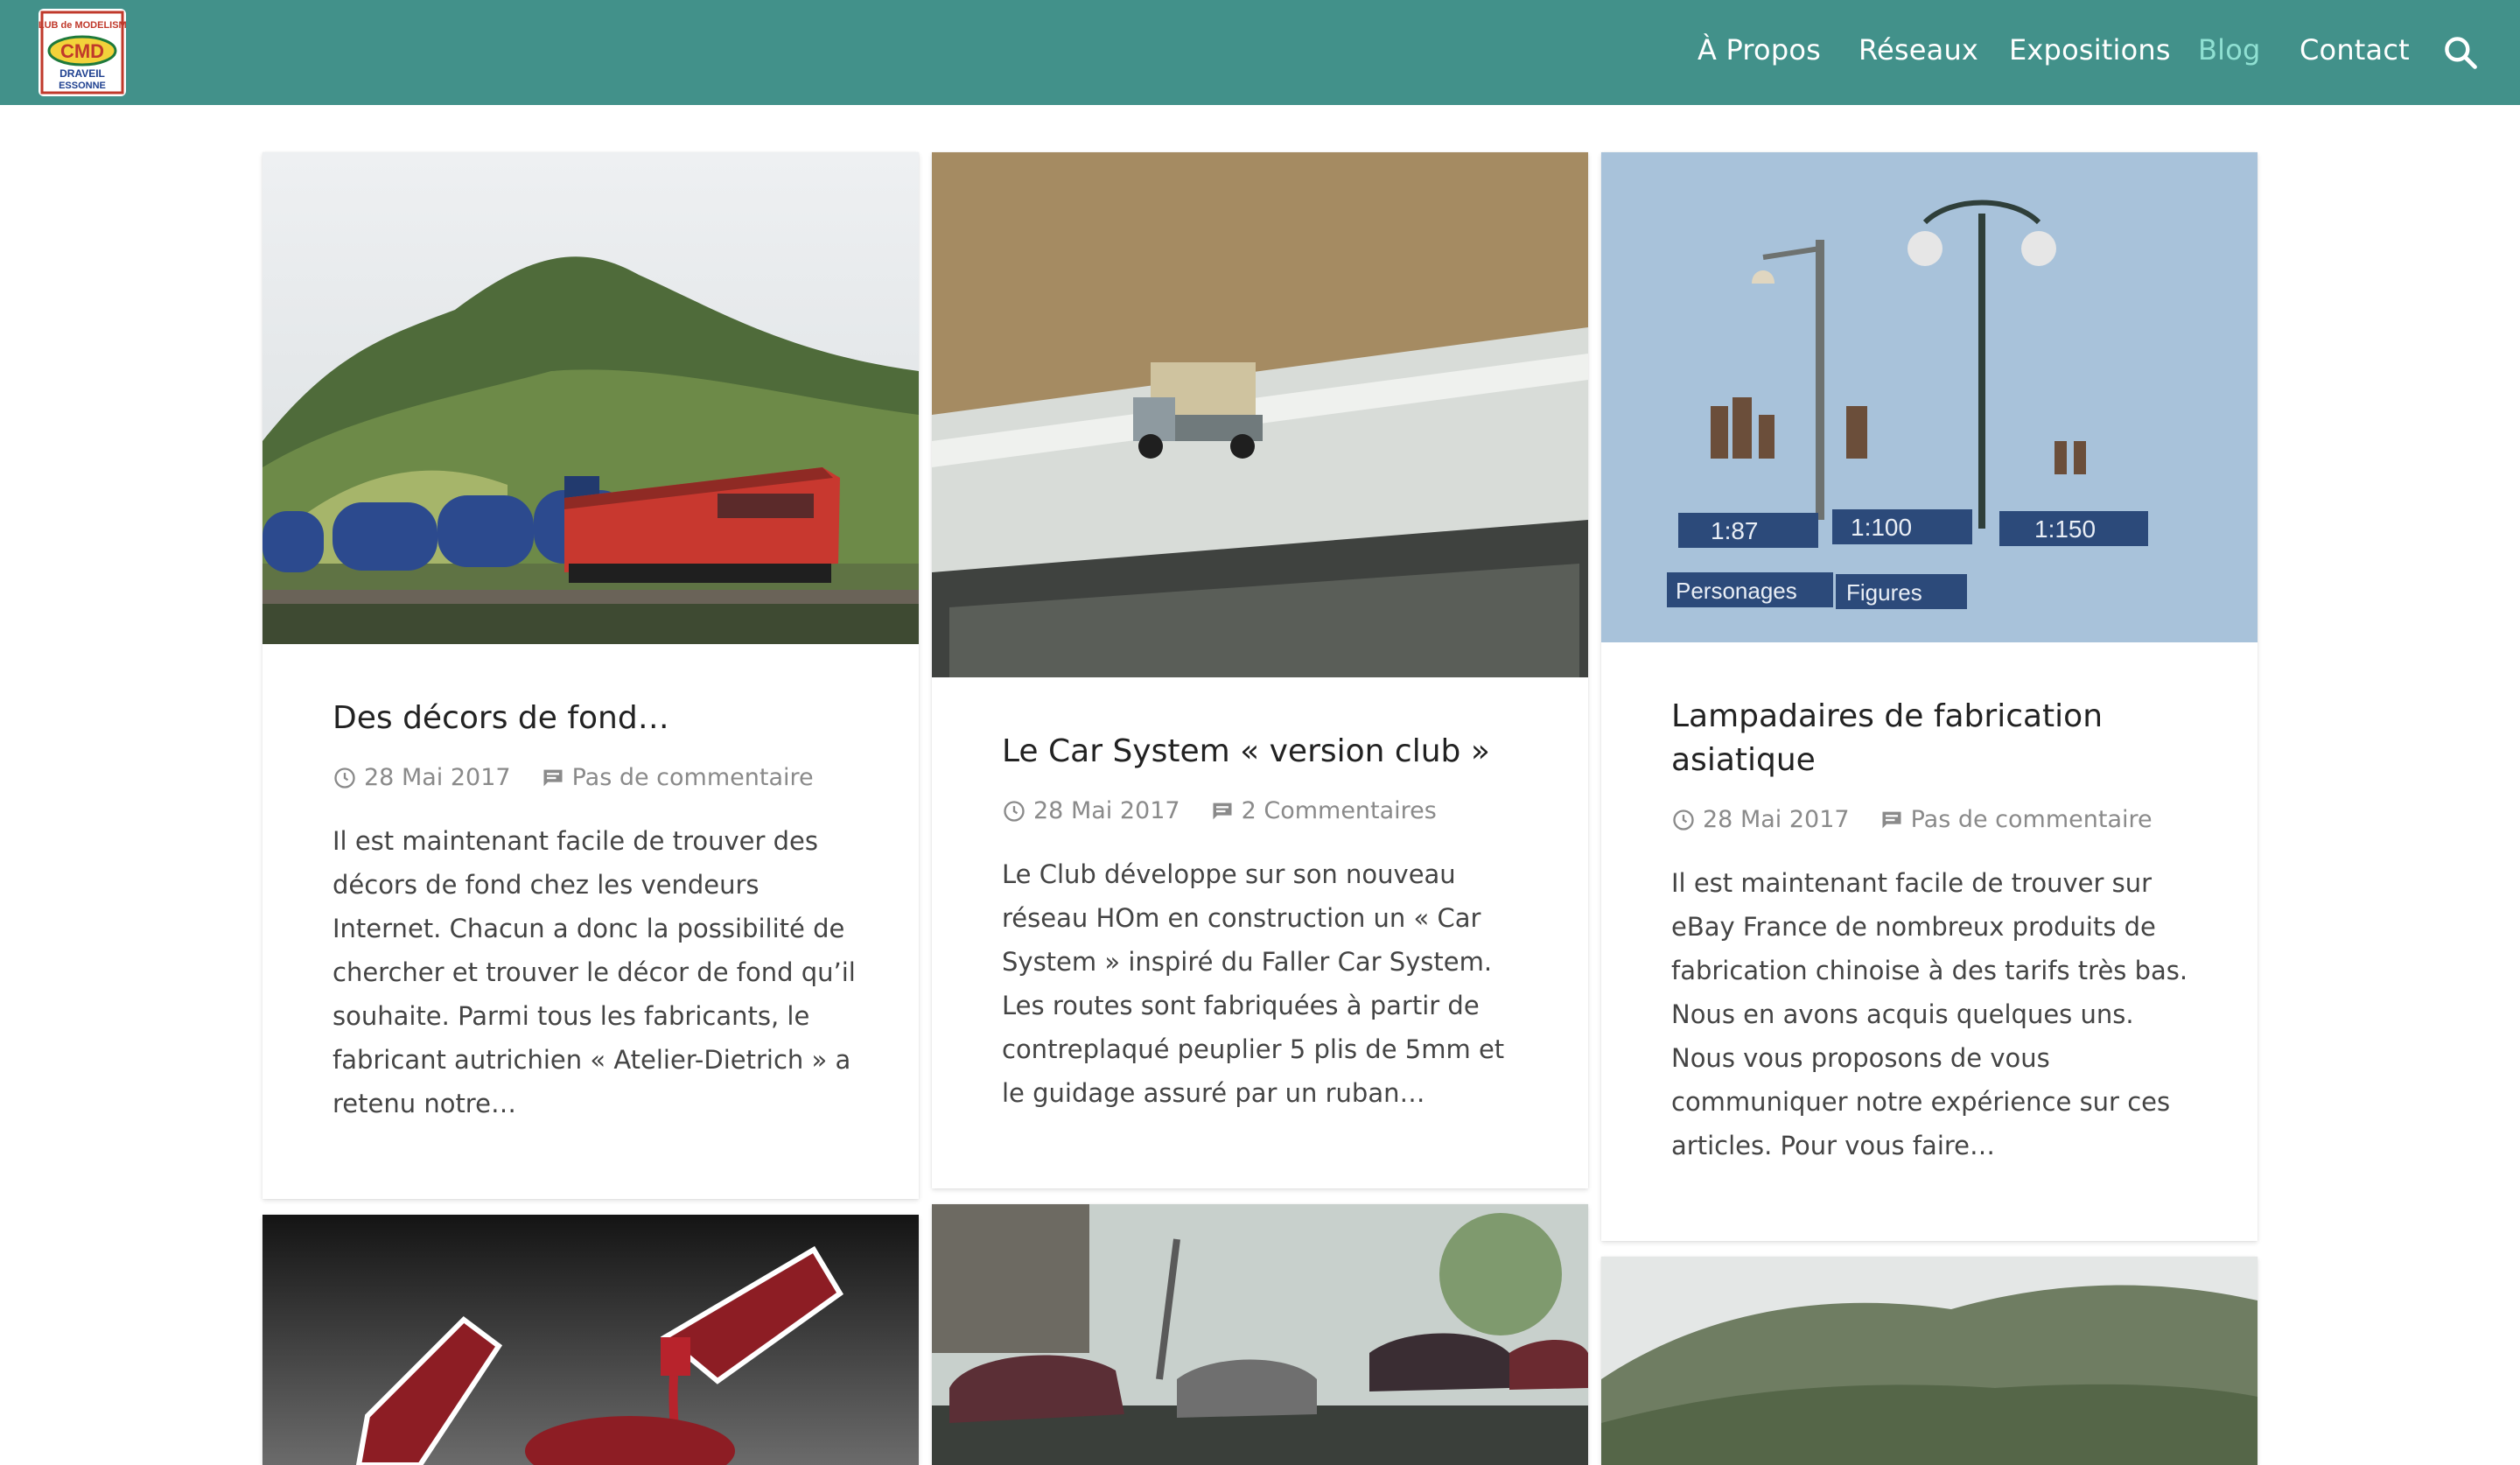 The width and height of the screenshot is (2520, 1465). What do you see at coordinates (1759, 50) in the screenshot?
I see `nav-a-propos: À Propos` at bounding box center [1759, 50].